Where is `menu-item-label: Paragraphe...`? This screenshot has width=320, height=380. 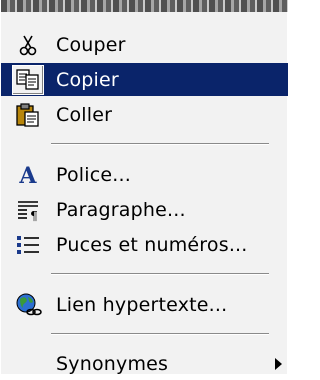 menu-item-label: Paragraphe... is located at coordinates (121, 209).